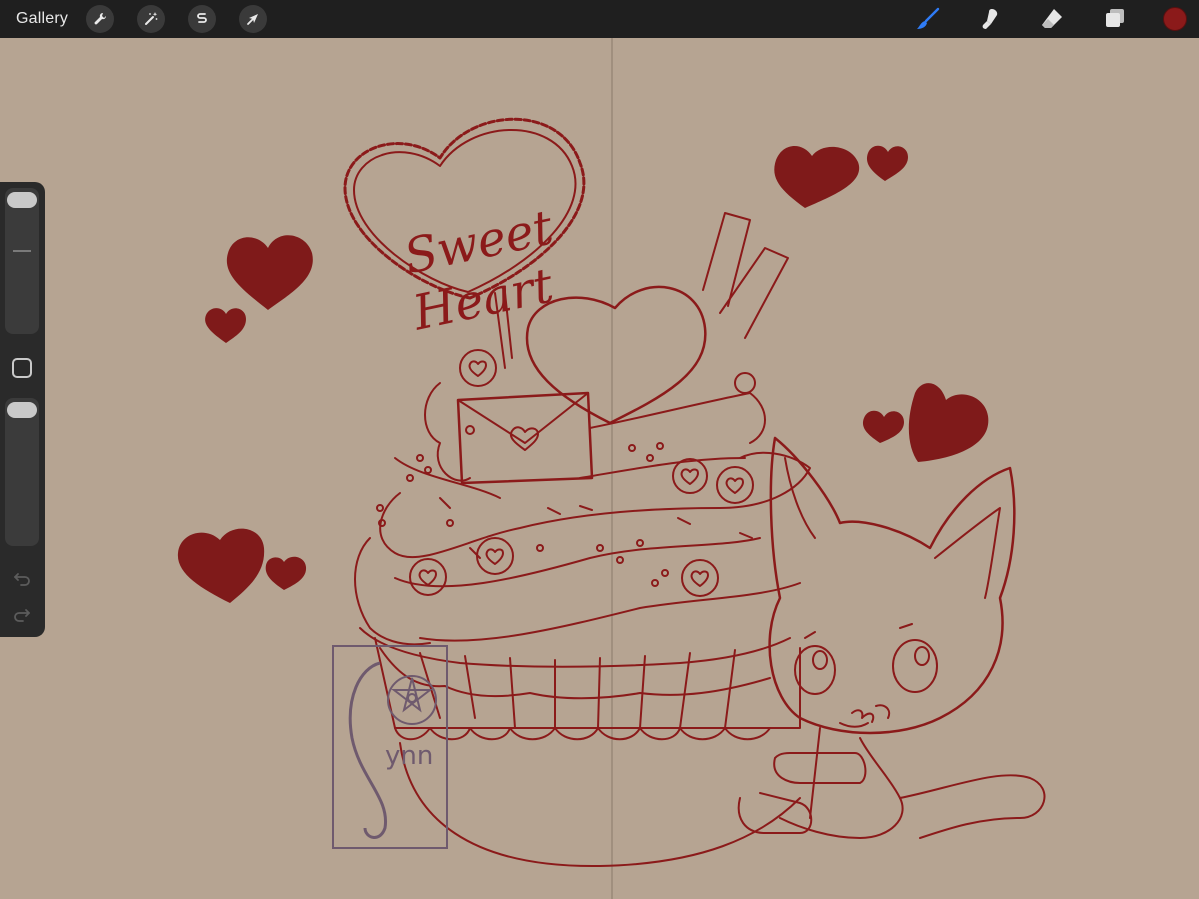 The height and width of the screenshot is (899, 1199). Describe the element at coordinates (22, 251) in the screenshot. I see `slider-tick` at that location.